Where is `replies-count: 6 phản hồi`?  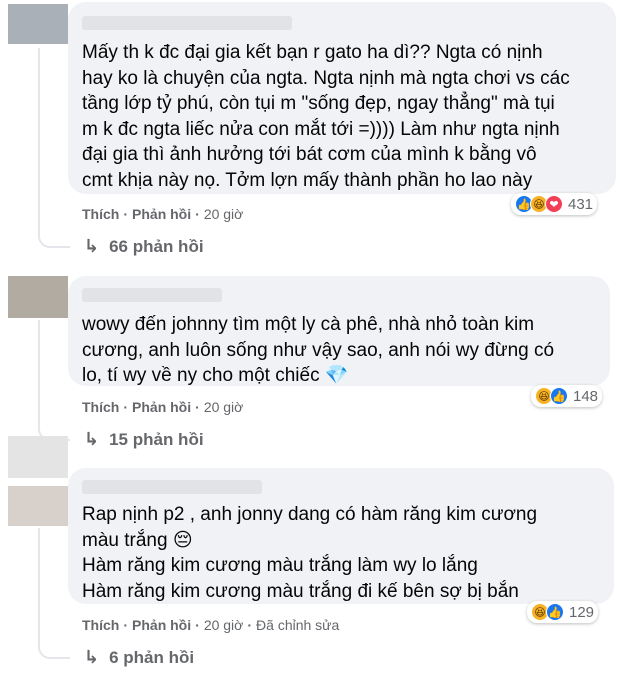
replies-count: 6 phản hồi is located at coordinates (152, 657).